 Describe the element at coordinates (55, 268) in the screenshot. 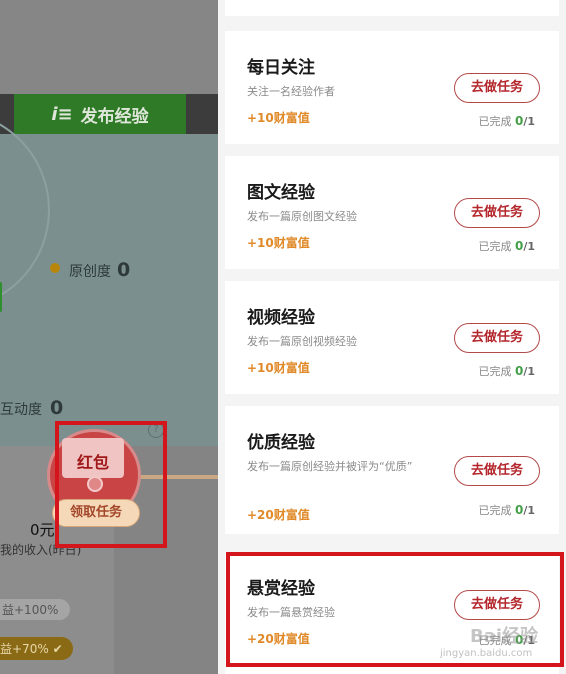

I see `originality-dot` at that location.